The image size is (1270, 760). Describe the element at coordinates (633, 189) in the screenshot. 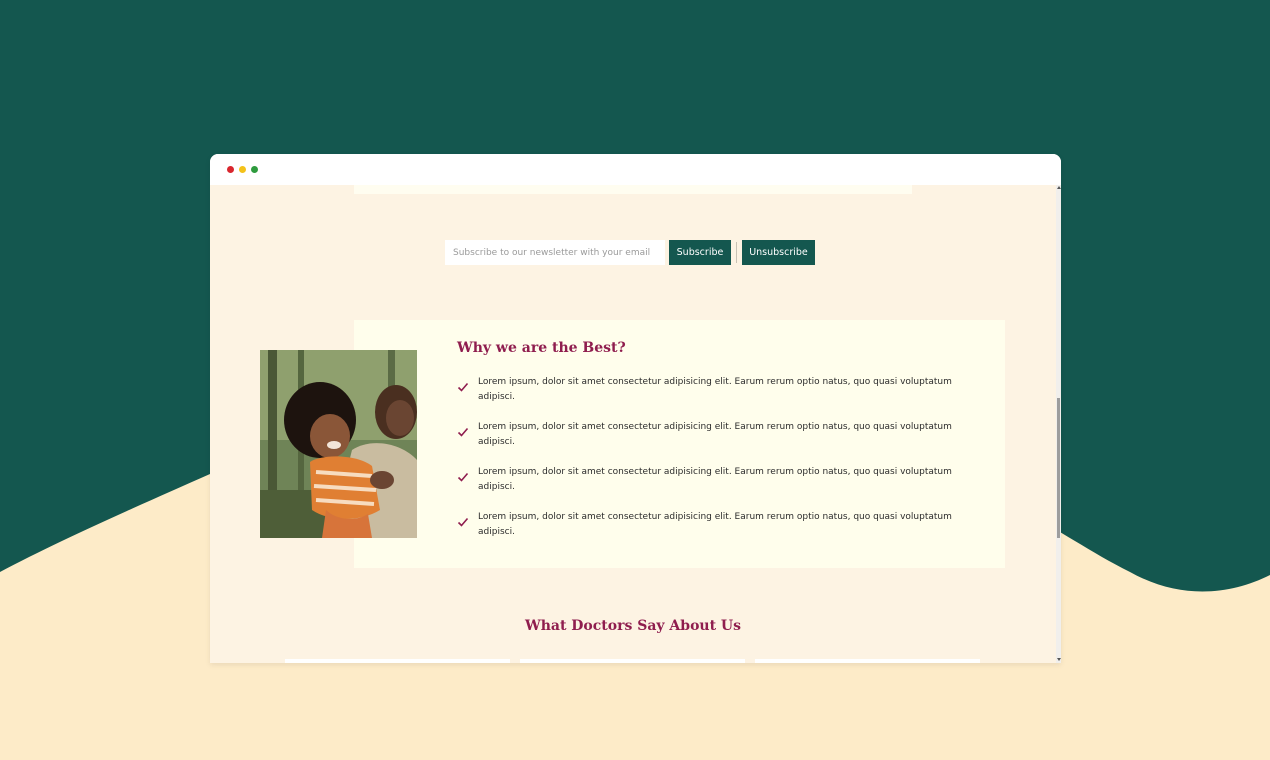

I see `previous-section-card` at that location.